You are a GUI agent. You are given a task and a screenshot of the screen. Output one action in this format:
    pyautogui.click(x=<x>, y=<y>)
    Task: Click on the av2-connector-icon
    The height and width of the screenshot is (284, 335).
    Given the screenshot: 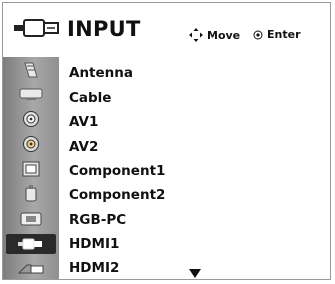 What is the action you would take?
    pyautogui.click(x=31, y=144)
    